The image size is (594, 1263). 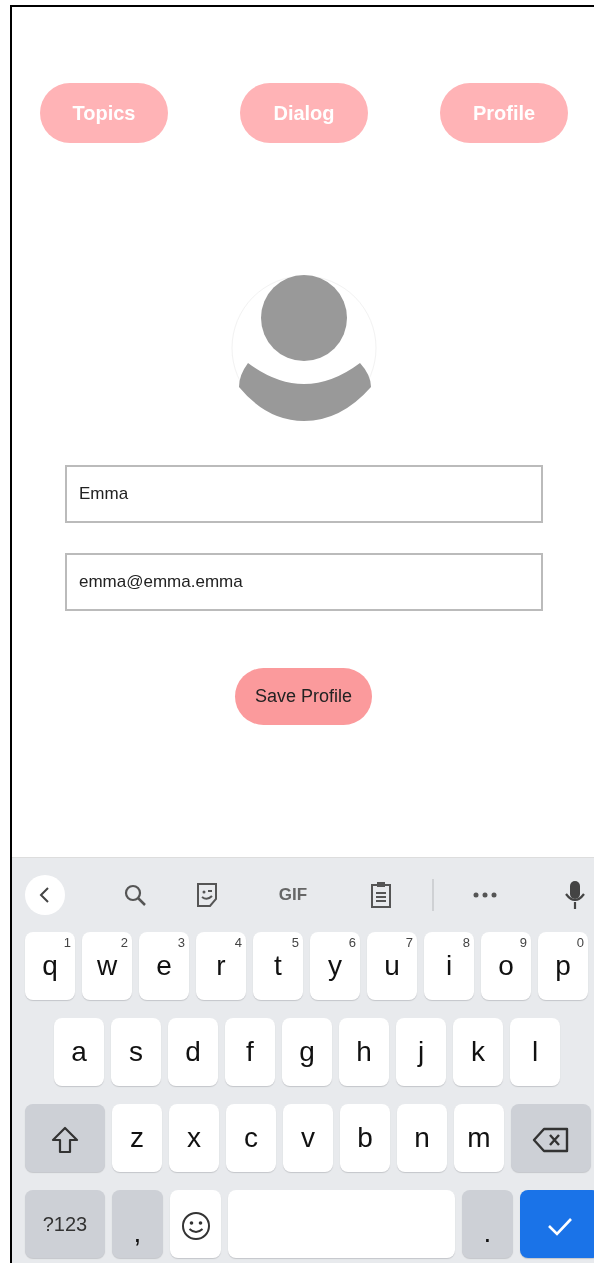 I want to click on letter-key: v, so click(x=308, y=1138).